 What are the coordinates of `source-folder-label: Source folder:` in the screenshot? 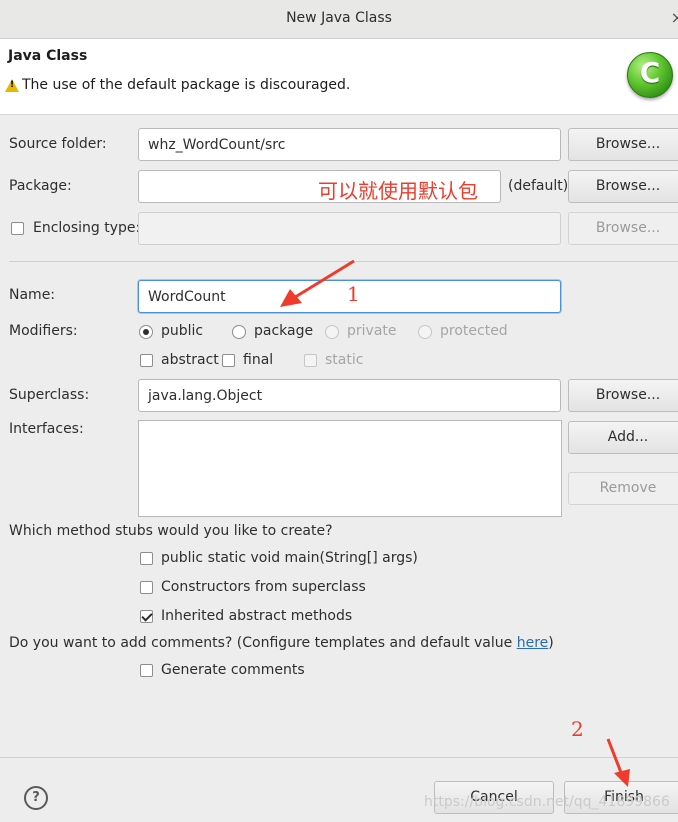 It's located at (58, 144).